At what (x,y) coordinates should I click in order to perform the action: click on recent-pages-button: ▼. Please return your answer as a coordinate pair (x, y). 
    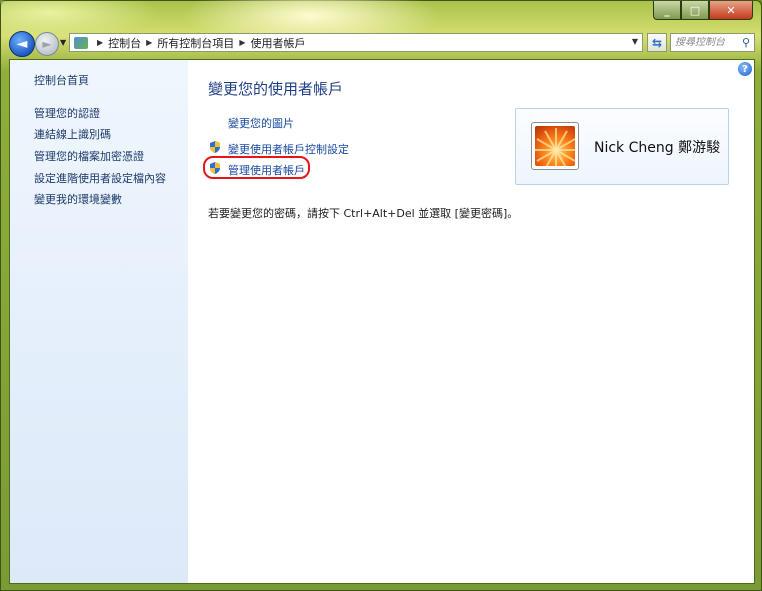
    Looking at the image, I should click on (63, 42).